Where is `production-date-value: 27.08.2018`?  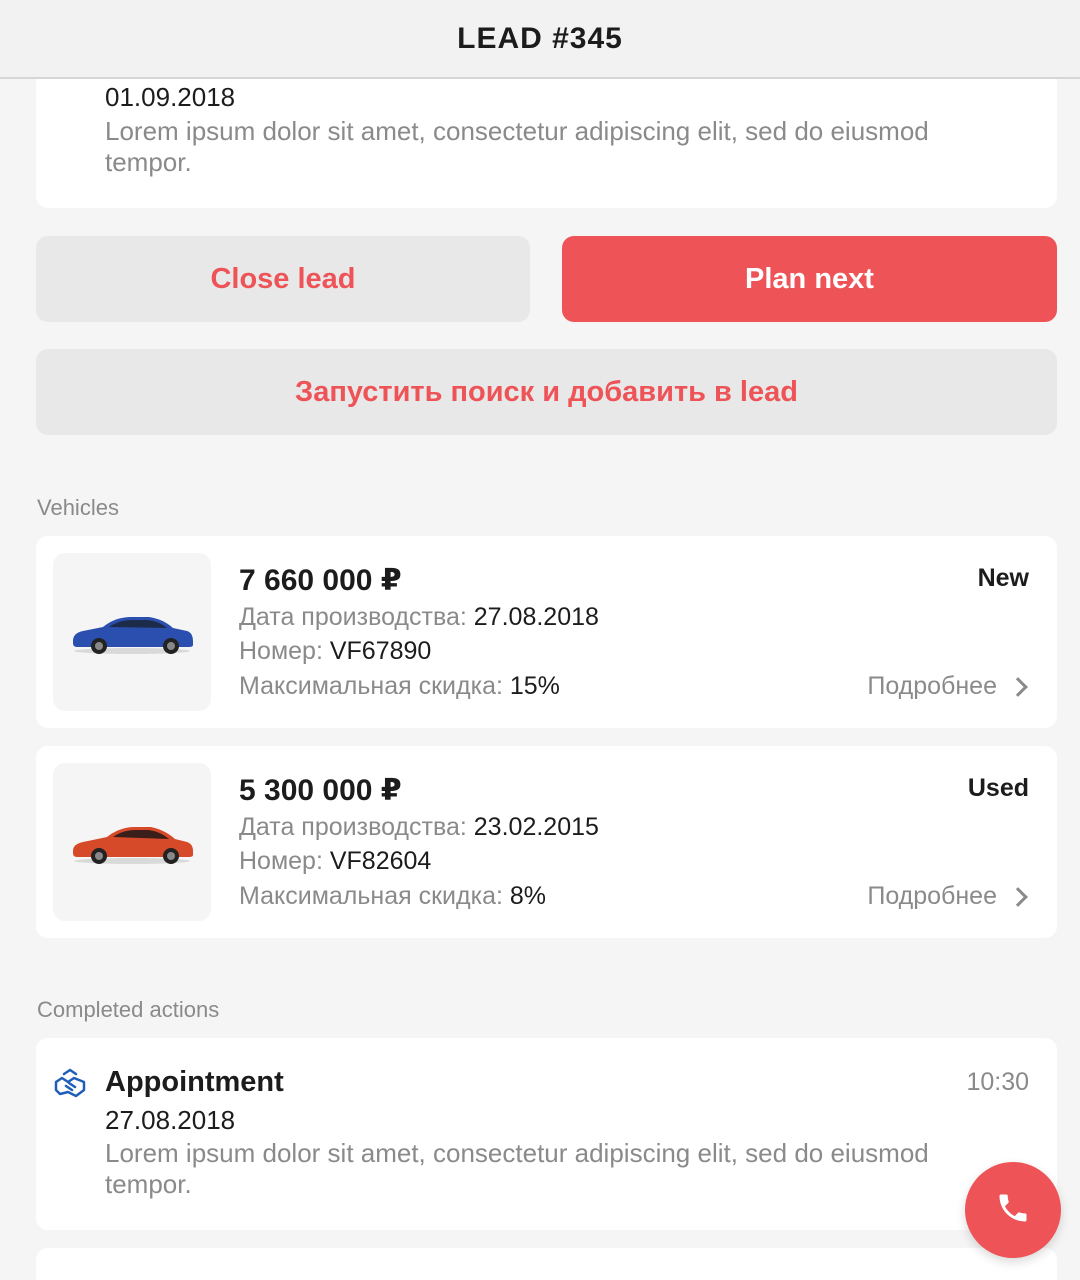
production-date-value: 27.08.2018 is located at coordinates (536, 617).